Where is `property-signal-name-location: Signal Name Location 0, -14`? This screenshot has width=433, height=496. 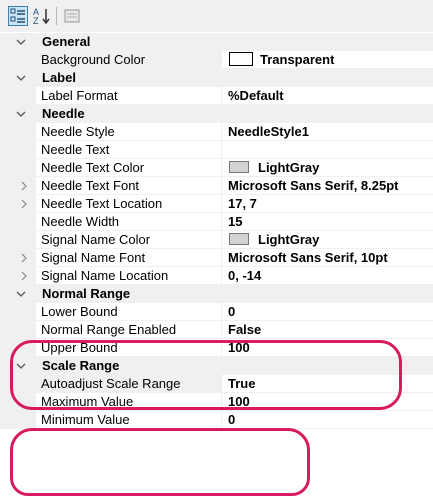 property-signal-name-location: Signal Name Location 0, -14 is located at coordinates (216, 276).